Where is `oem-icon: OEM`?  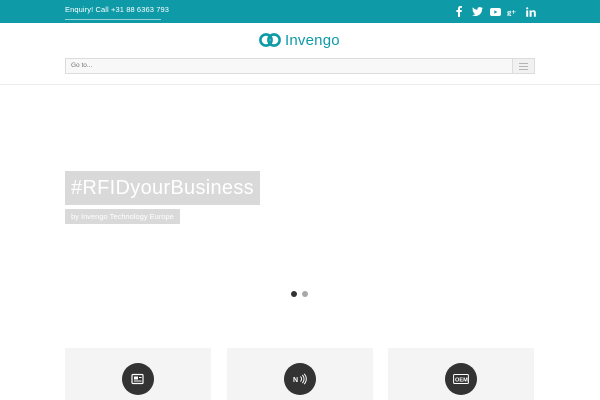
oem-icon: OEM is located at coordinates (461, 379).